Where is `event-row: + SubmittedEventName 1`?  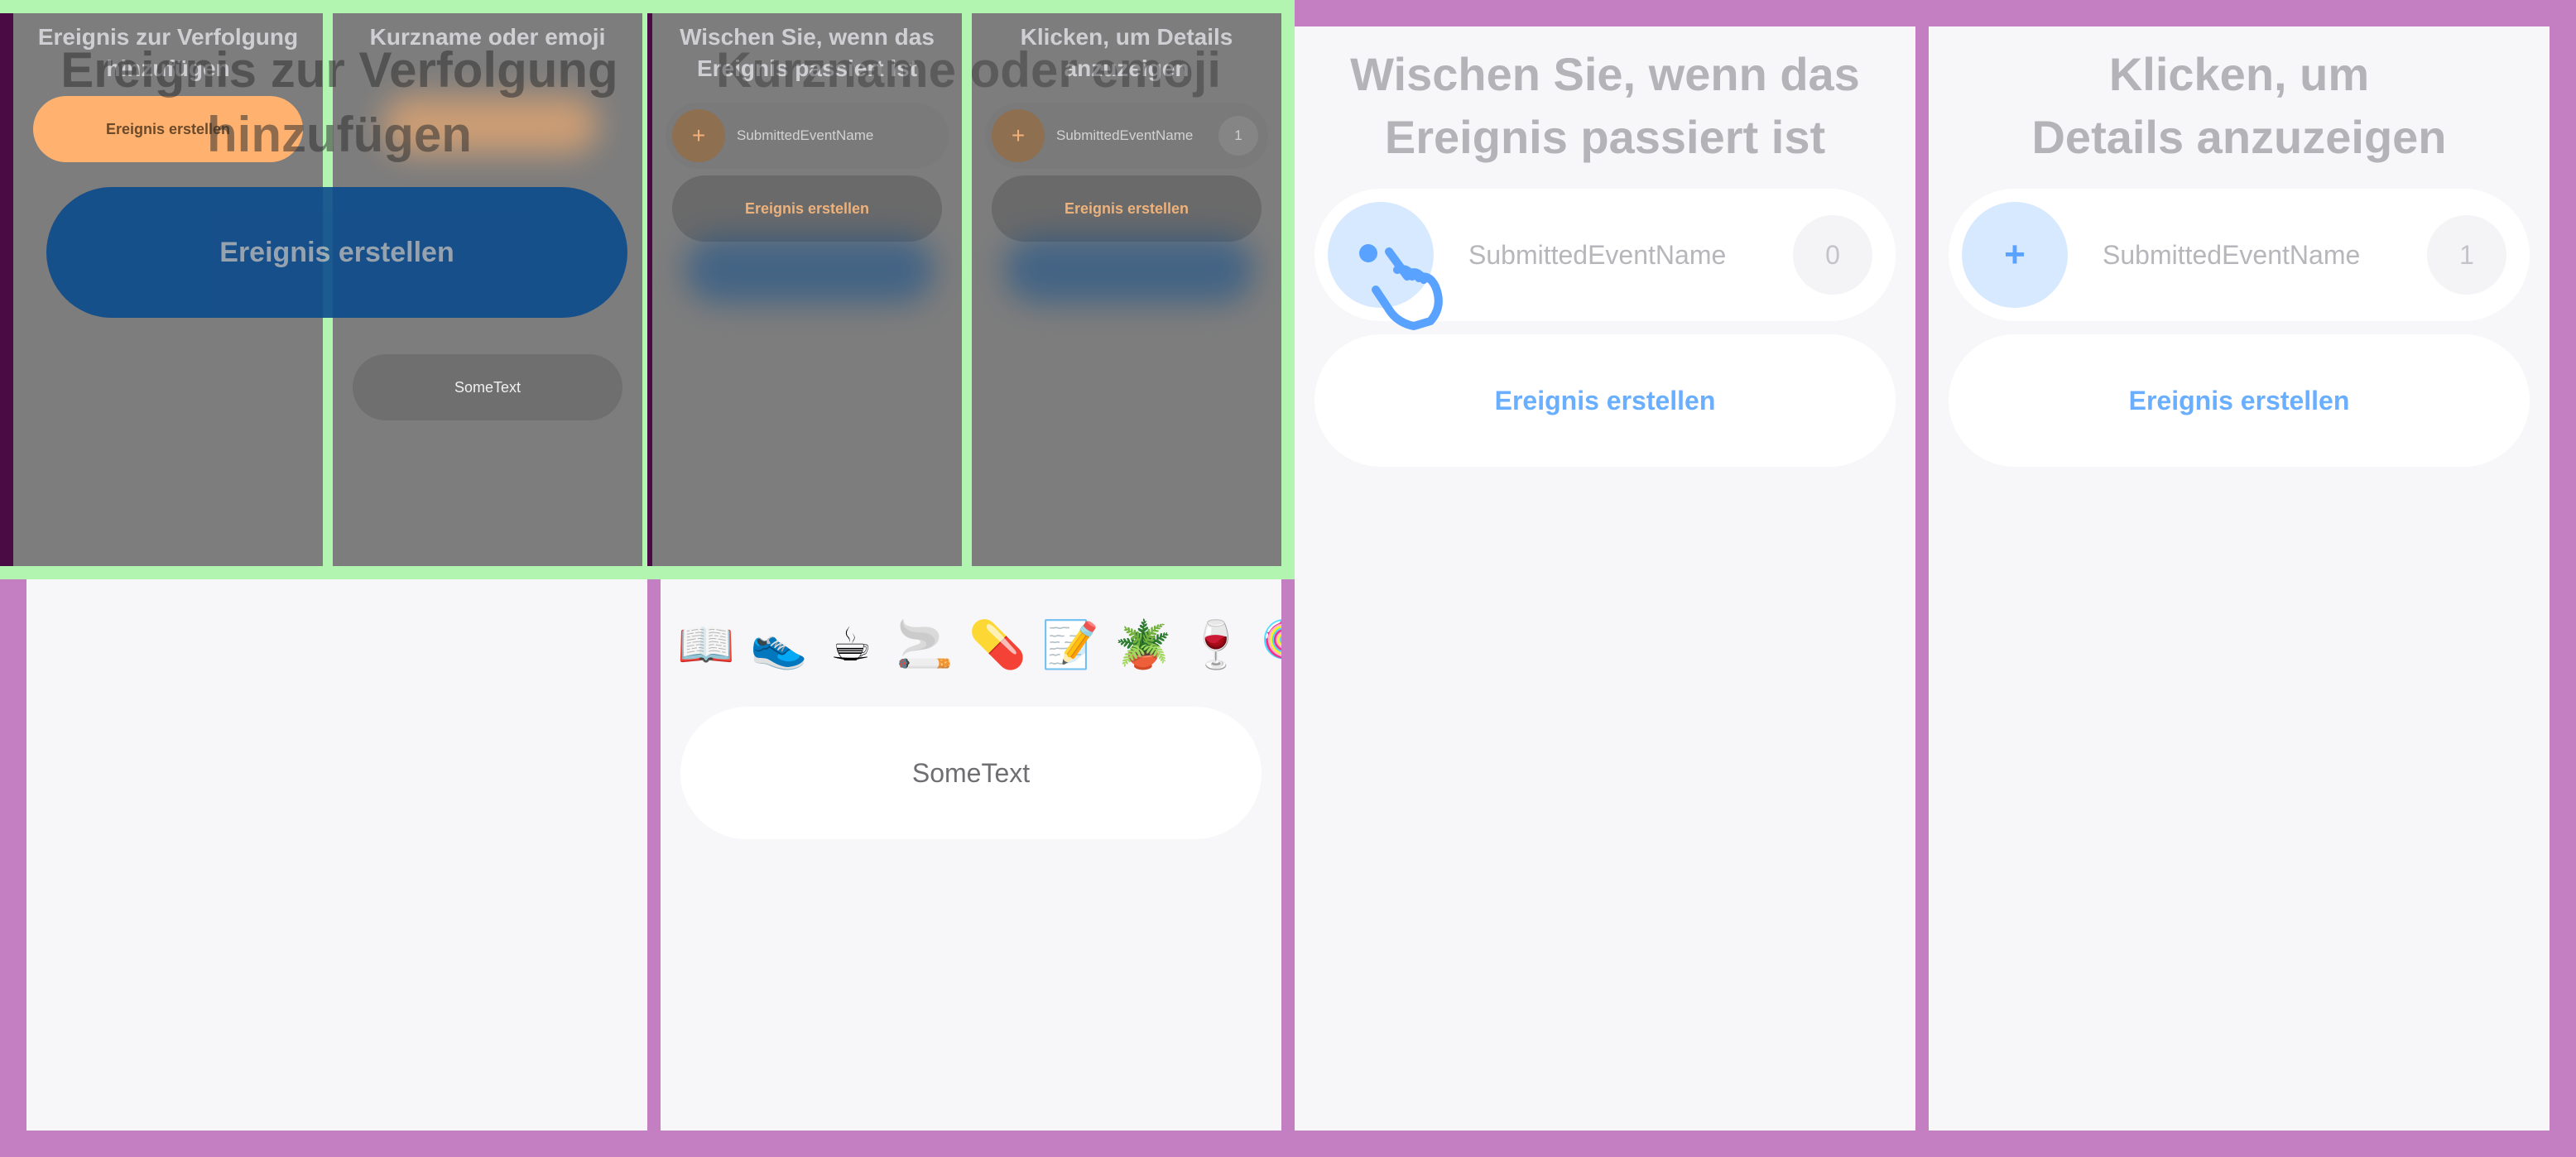 event-row: + SubmittedEventName 1 is located at coordinates (2239, 255).